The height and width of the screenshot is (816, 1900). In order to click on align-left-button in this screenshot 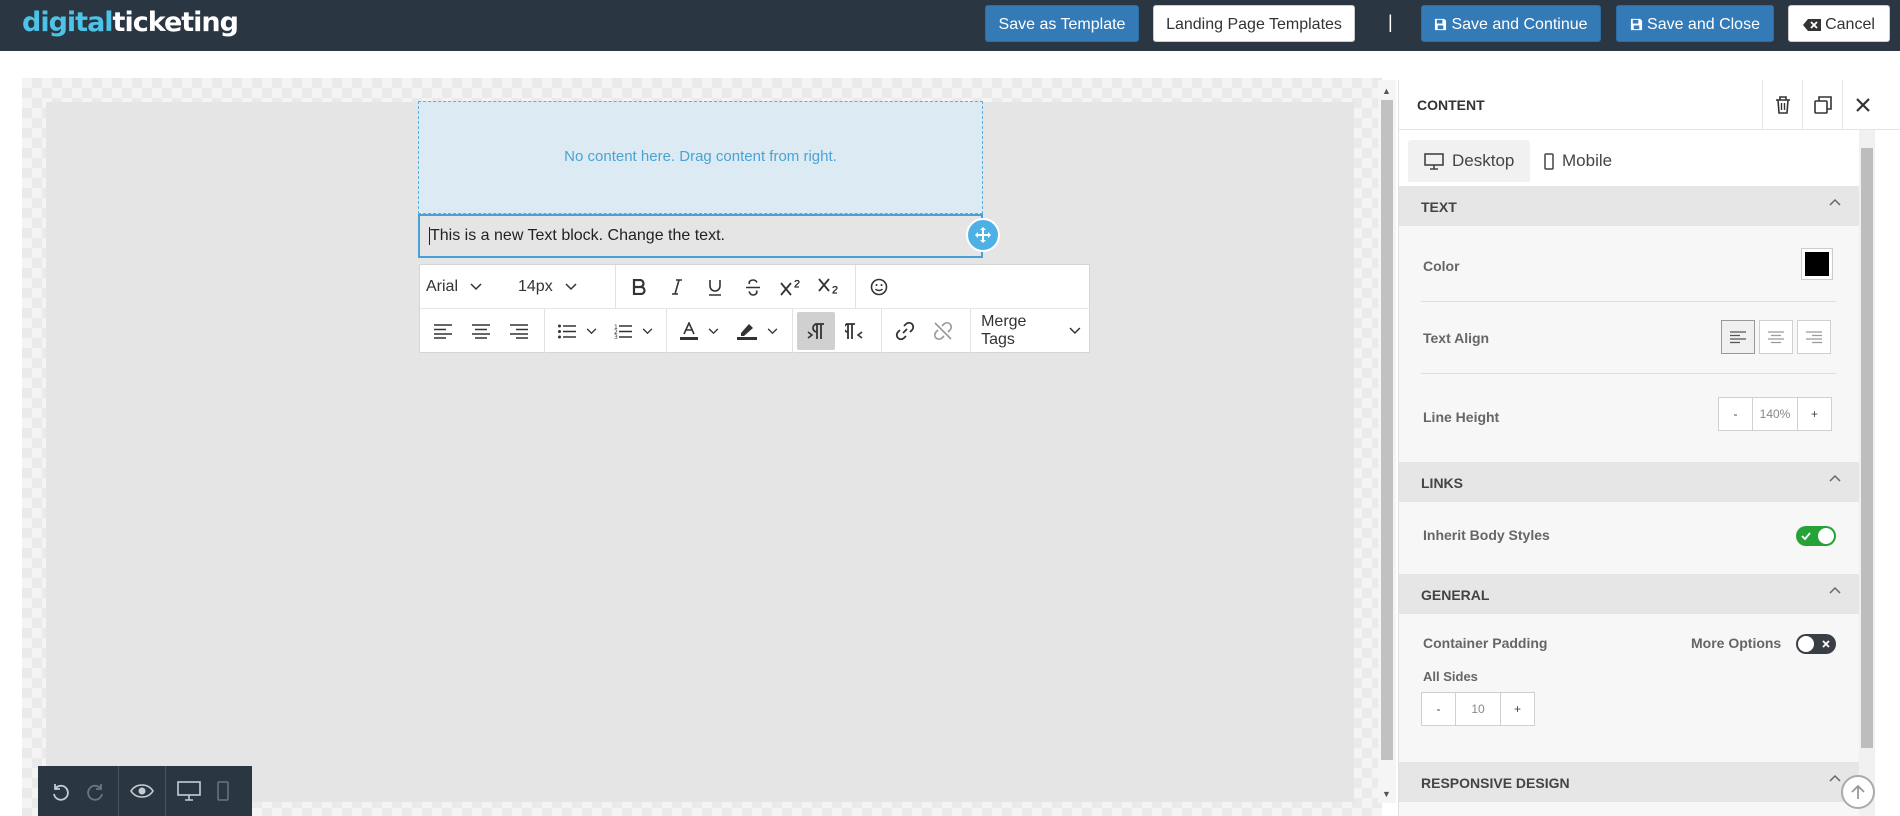, I will do `click(443, 331)`.